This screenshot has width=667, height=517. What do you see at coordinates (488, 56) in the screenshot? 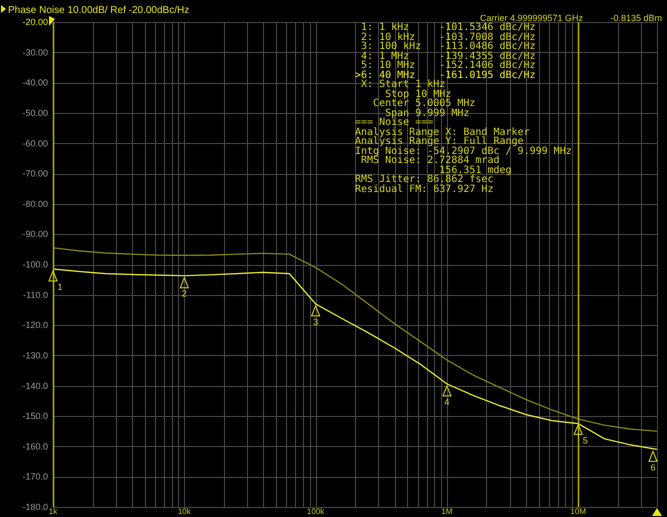
I see `marker-value: -139.4355 dBc/Hz` at bounding box center [488, 56].